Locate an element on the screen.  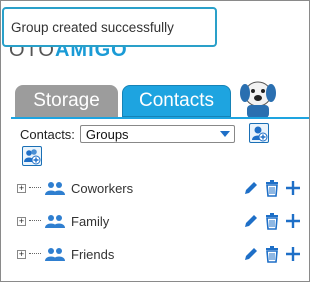
add-group-icon is located at coordinates (32, 157).